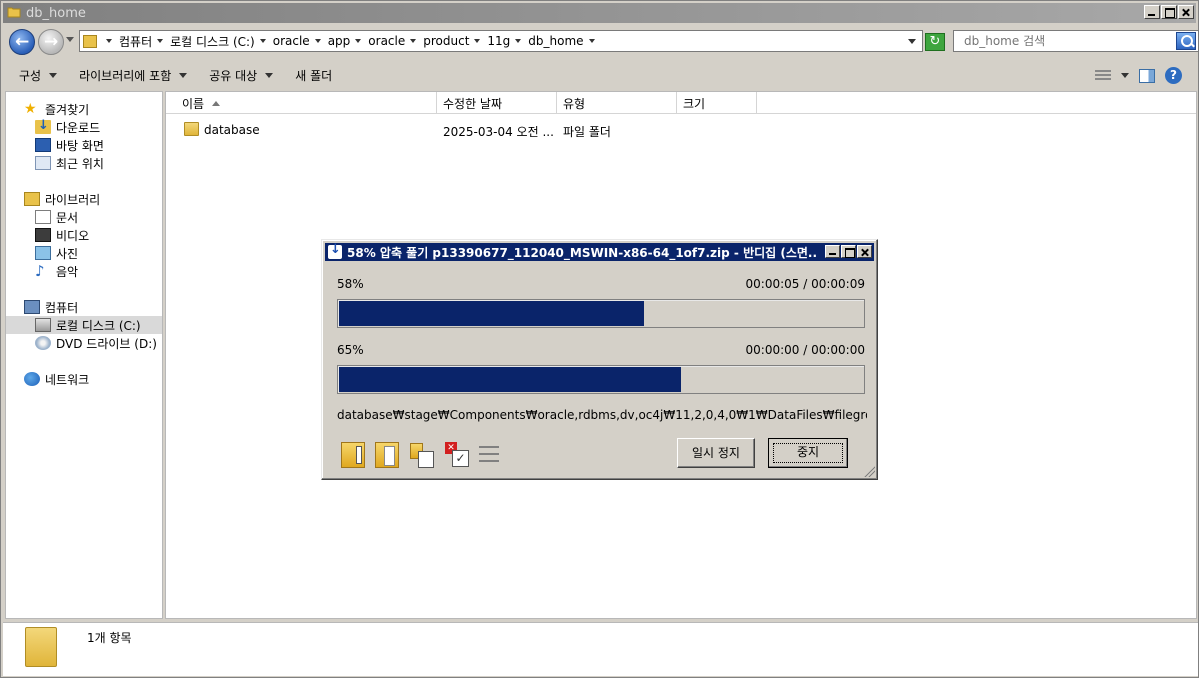 Image resolution: width=1199 pixels, height=678 pixels. I want to click on file-progress-bar, so click(601, 379).